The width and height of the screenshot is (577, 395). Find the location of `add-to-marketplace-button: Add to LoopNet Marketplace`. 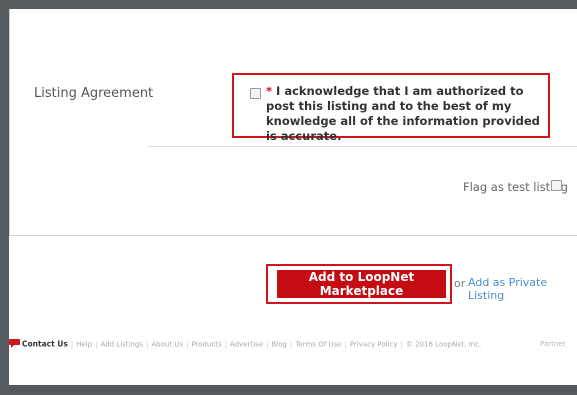

add-to-marketplace-button: Add to LoopNet Marketplace is located at coordinates (361, 284).